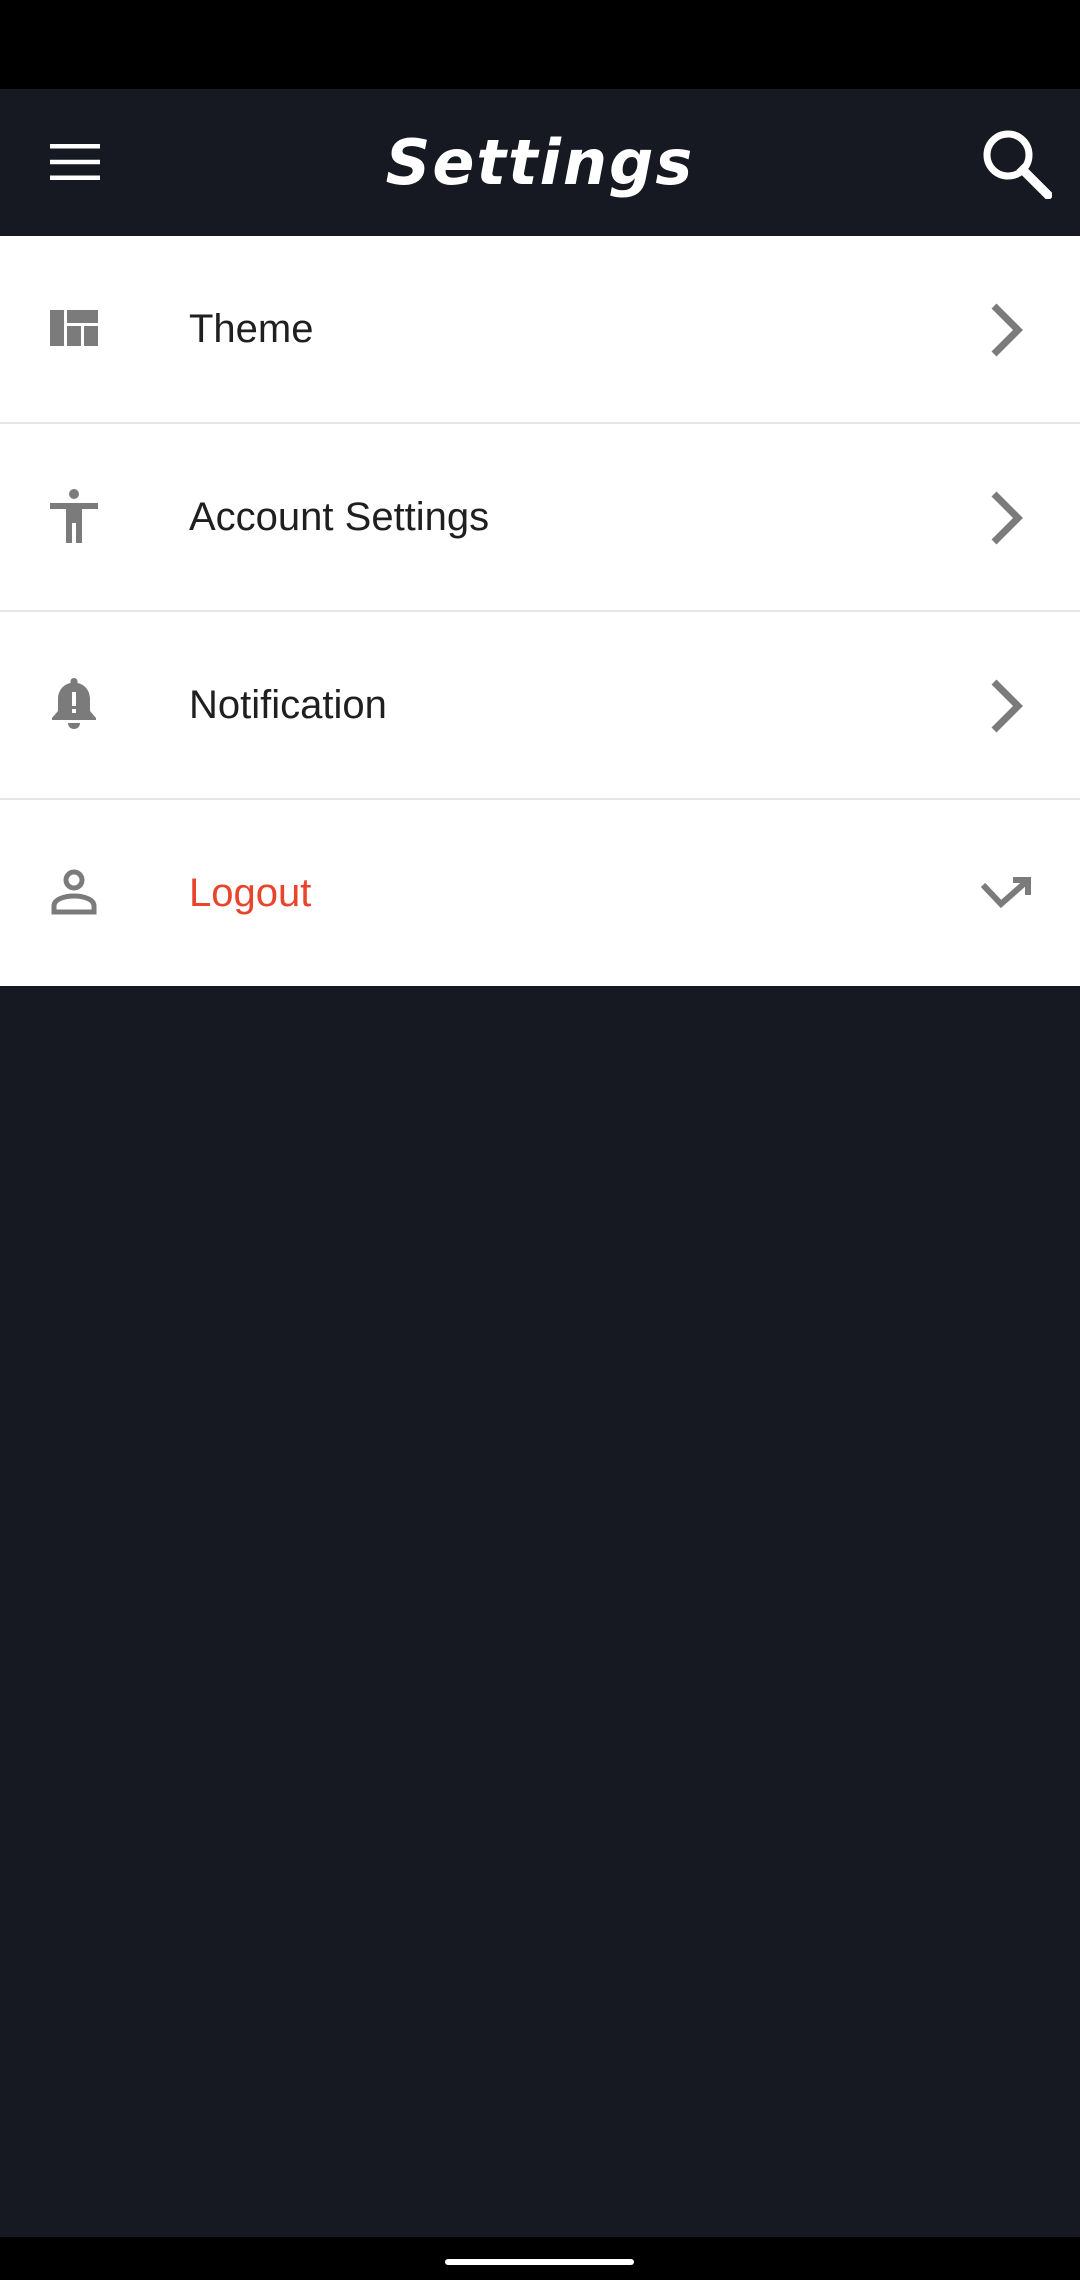  I want to click on settings-item-label: Account Settings, so click(339, 516).